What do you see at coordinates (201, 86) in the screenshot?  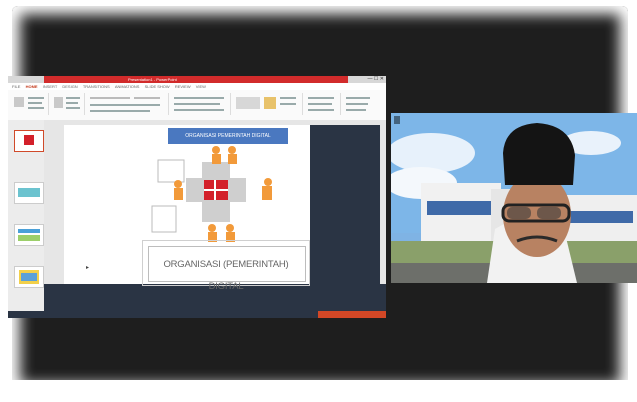 I see `tab-view: VIEW` at bounding box center [201, 86].